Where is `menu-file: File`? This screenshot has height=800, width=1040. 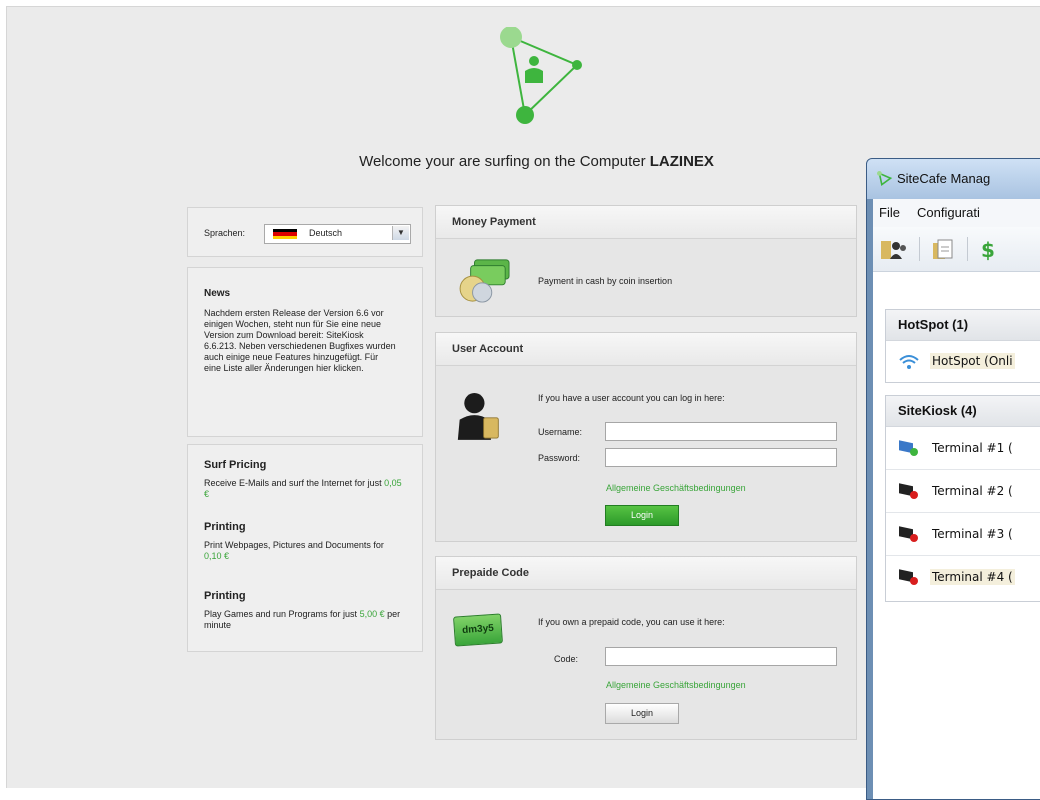
menu-file: File is located at coordinates (889, 212).